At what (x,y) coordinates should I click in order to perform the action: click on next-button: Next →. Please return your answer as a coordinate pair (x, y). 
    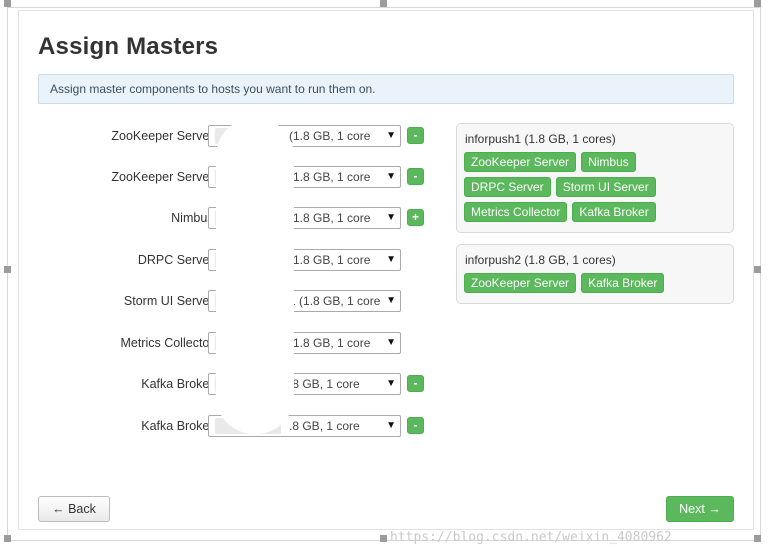
    Looking at the image, I should click on (700, 509).